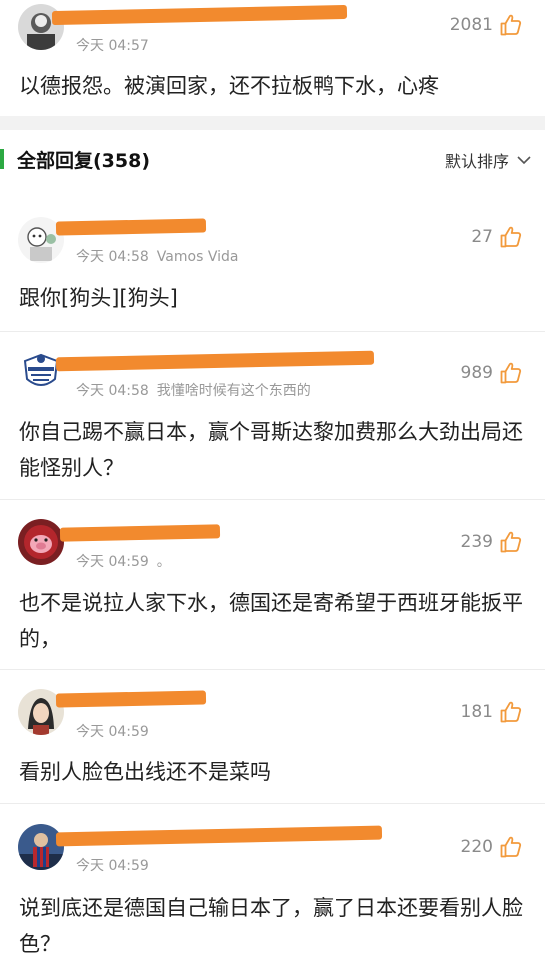  I want to click on comment-text: 跟你[狗头][狗头], so click(98, 298).